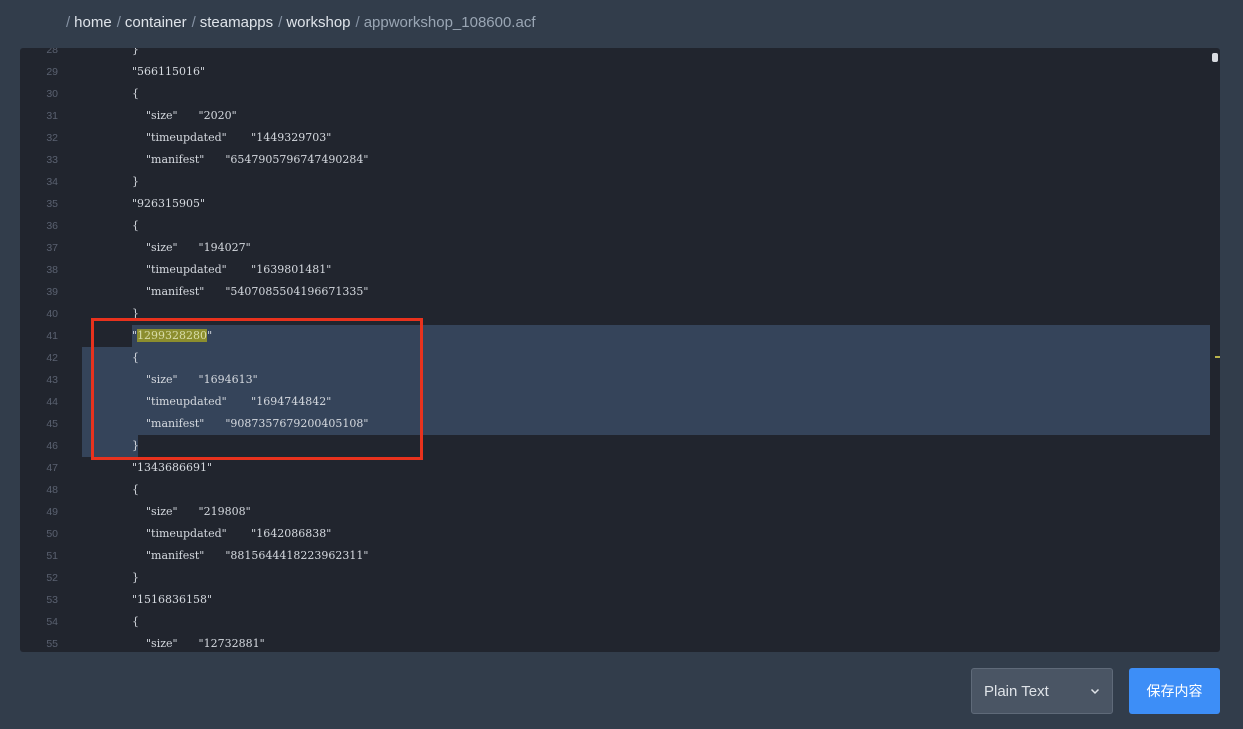  Describe the element at coordinates (615, 512) in the screenshot. I see `code-line: 49 "size" "219808"` at that location.